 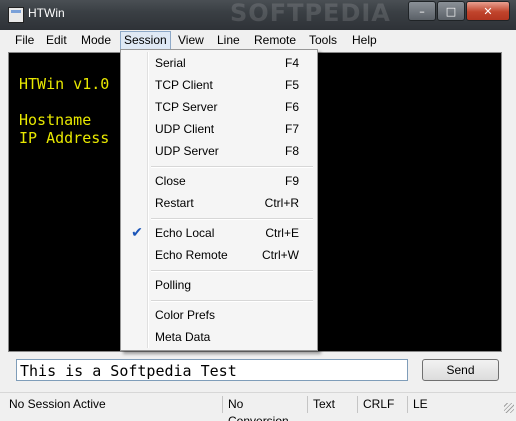 I want to click on menu-item-shortcut: Ctrl+R, so click(x=281, y=203).